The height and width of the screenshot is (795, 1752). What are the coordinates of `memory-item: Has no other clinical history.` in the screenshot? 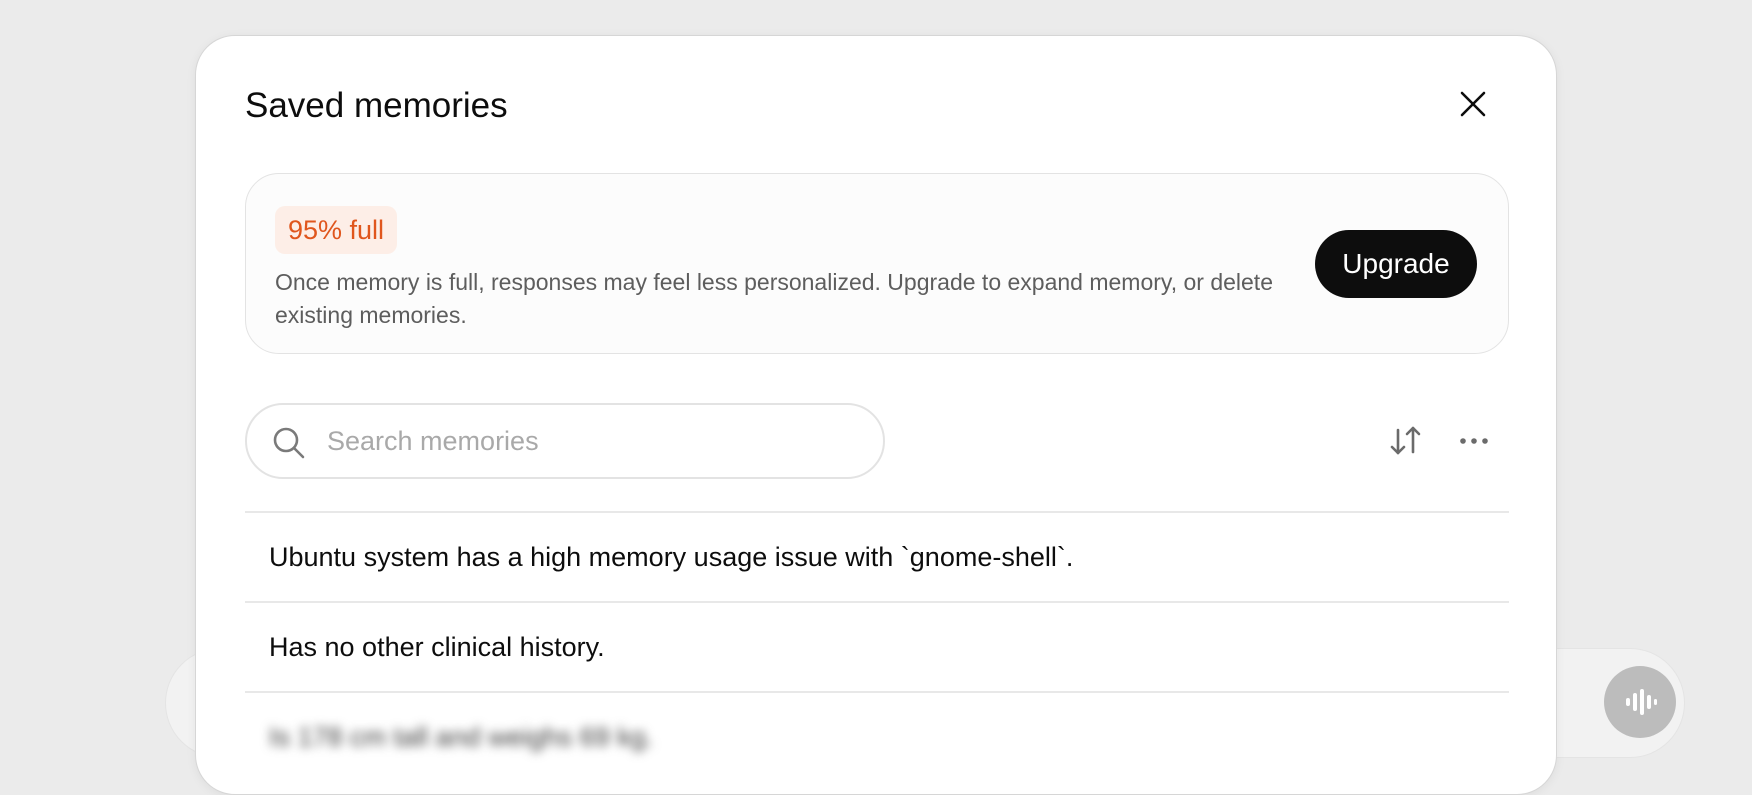 It's located at (877, 646).